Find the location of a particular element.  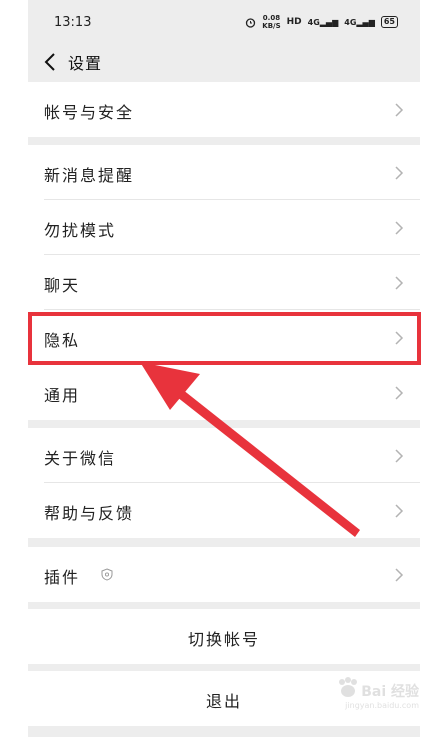

menu-item-label: 插件 is located at coordinates (62, 577).